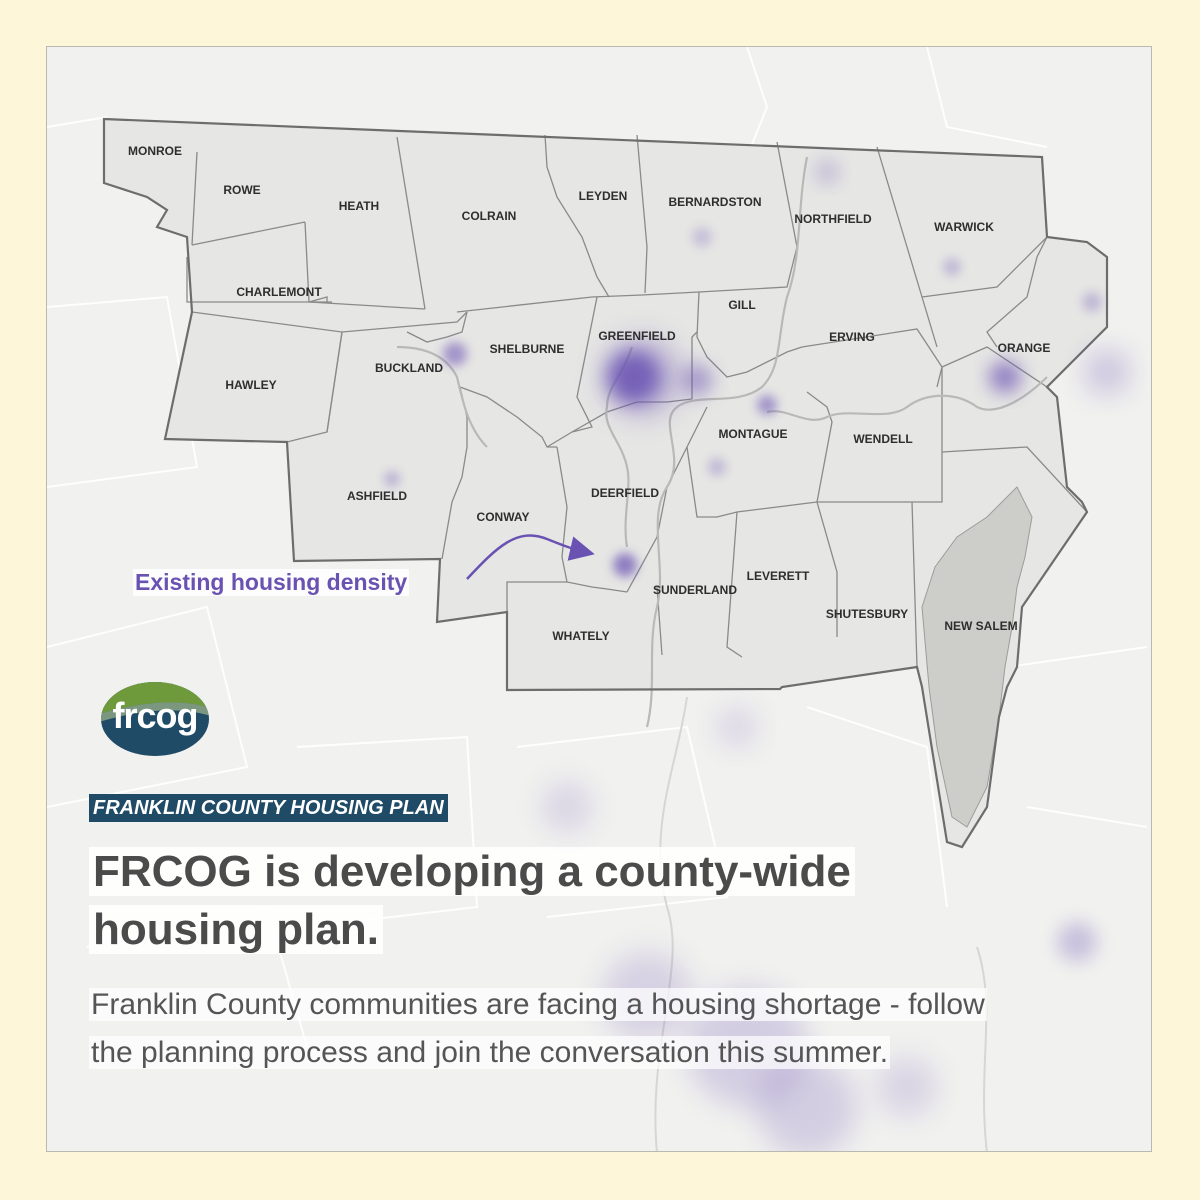  I want to click on town-label-buckland: BUCKLAND, so click(409, 368).